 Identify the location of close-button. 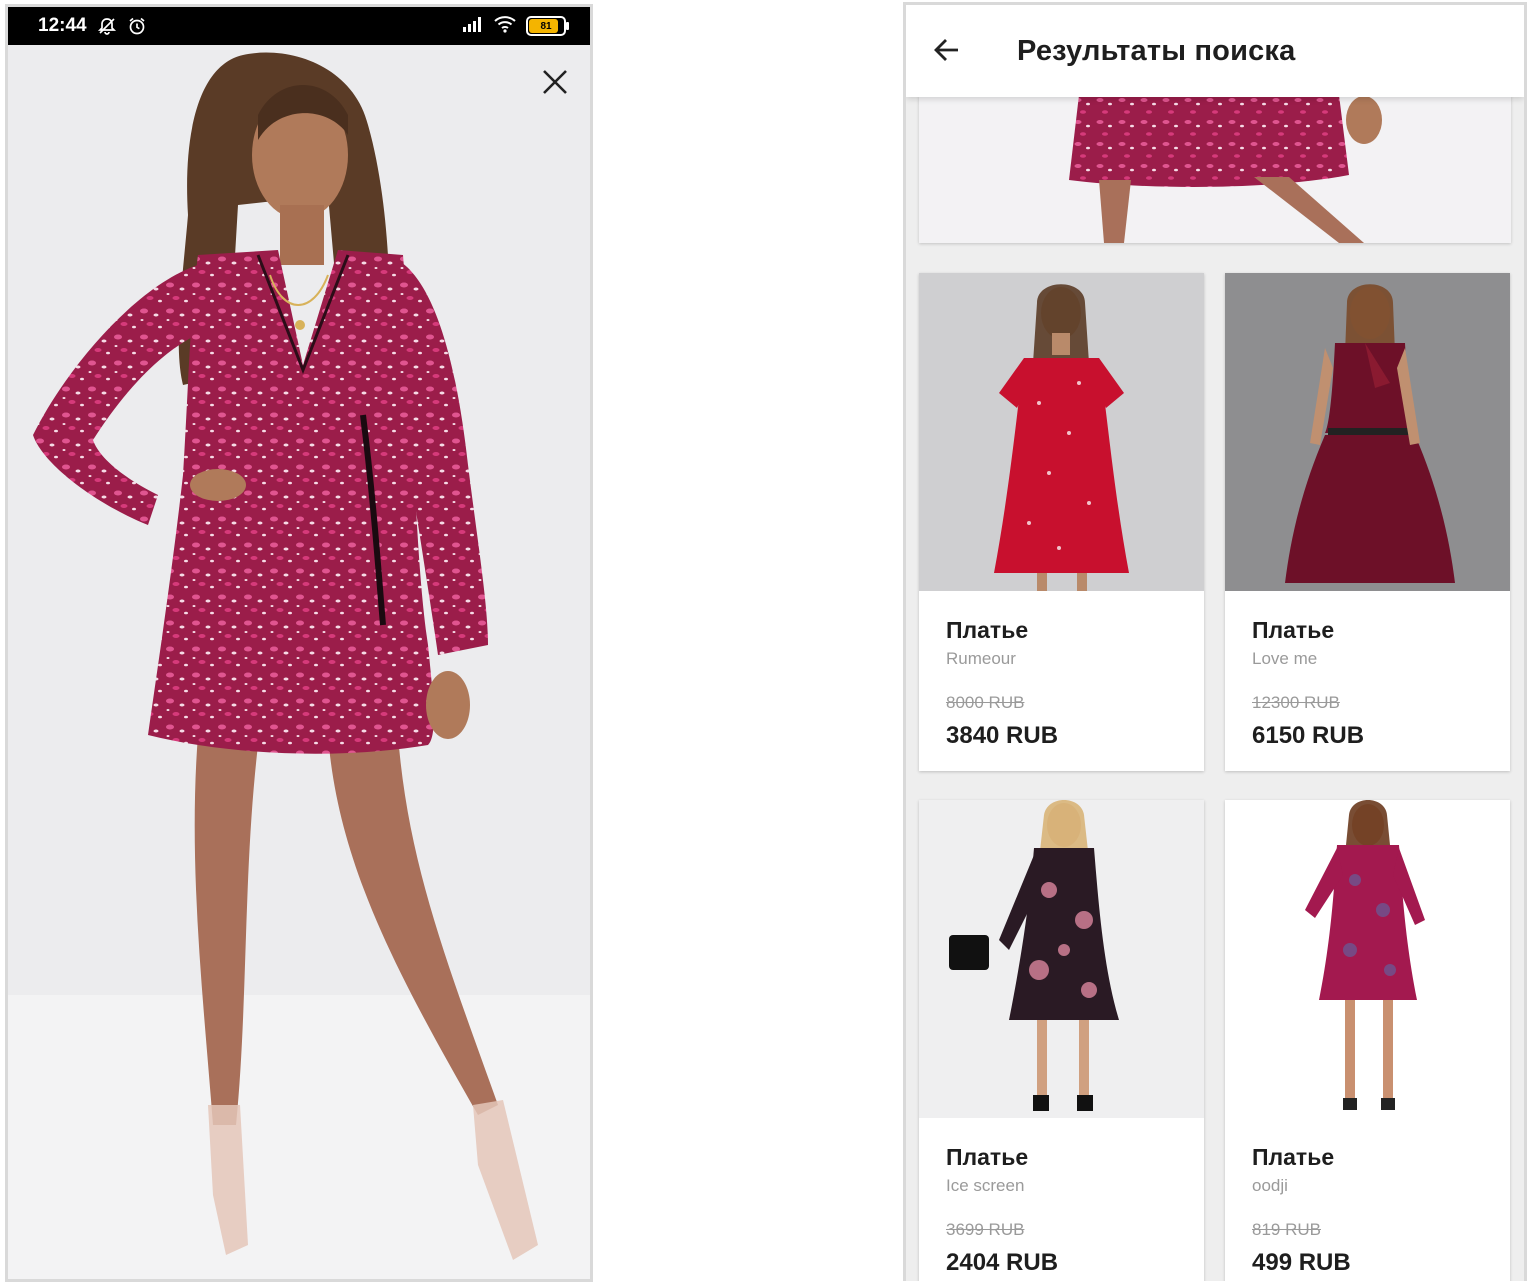
(555, 82).